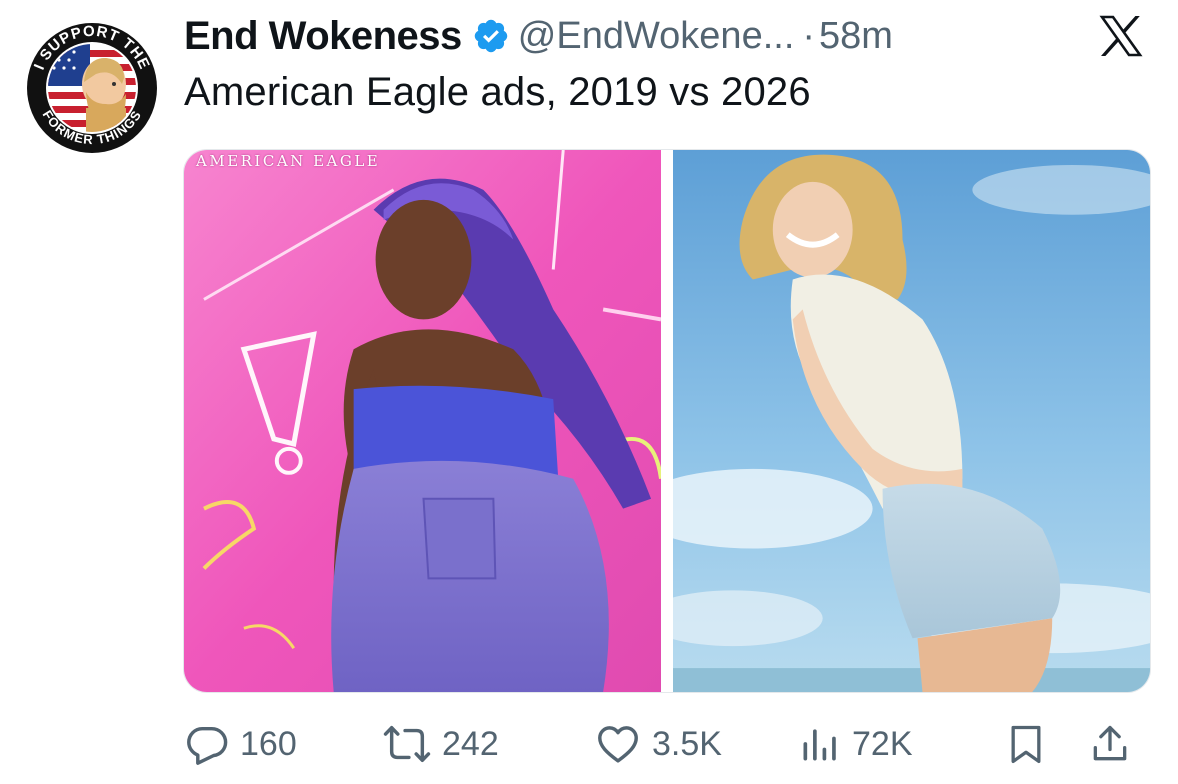 The height and width of the screenshot is (784, 1178). I want to click on bookmark-button, so click(1026, 744).